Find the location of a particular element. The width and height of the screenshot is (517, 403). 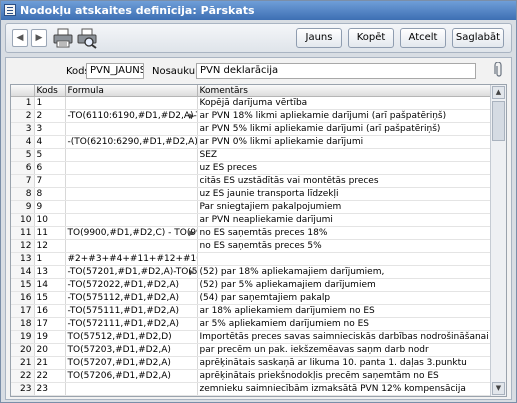

copy-button: Kopēt is located at coordinates (371, 38).